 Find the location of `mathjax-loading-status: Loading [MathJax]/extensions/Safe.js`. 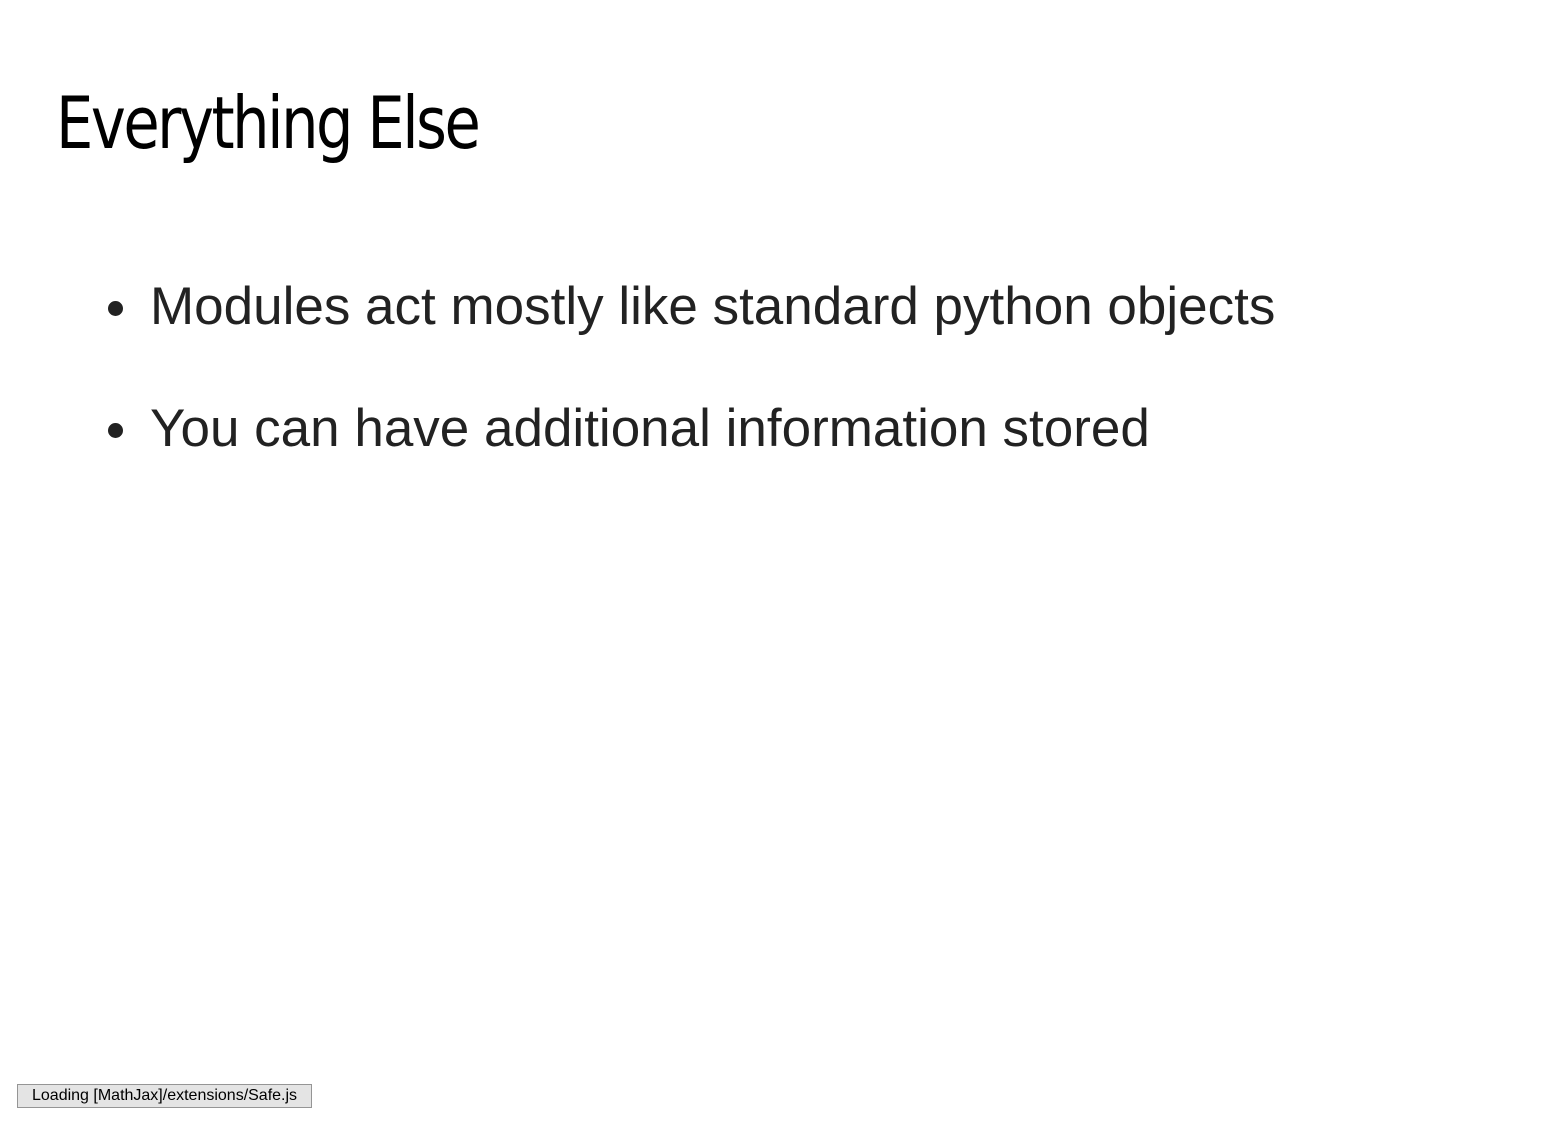

mathjax-loading-status: Loading [MathJax]/extensions/Safe.js is located at coordinates (165, 1096).